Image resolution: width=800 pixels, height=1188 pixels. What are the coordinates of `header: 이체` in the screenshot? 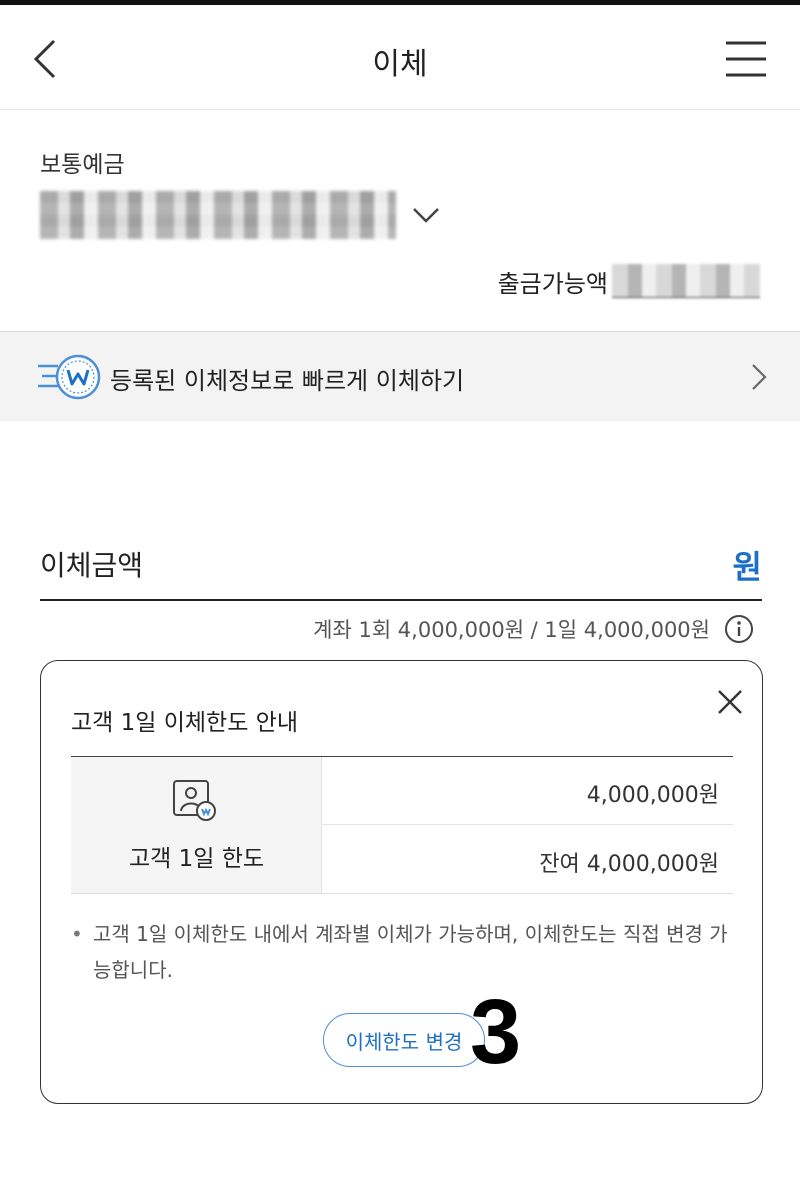 It's located at (400, 57).